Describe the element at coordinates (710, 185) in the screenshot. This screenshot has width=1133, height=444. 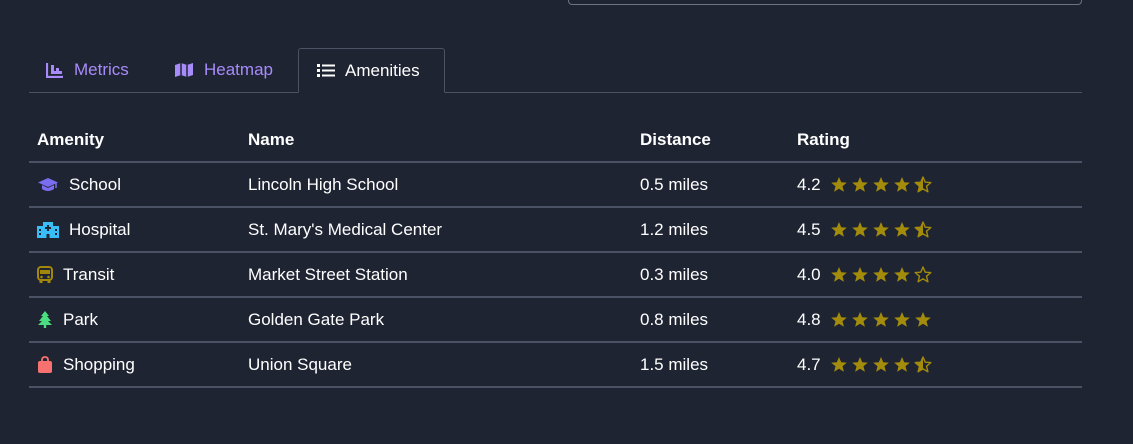
I see `cell-distance: 0.5 miles` at that location.